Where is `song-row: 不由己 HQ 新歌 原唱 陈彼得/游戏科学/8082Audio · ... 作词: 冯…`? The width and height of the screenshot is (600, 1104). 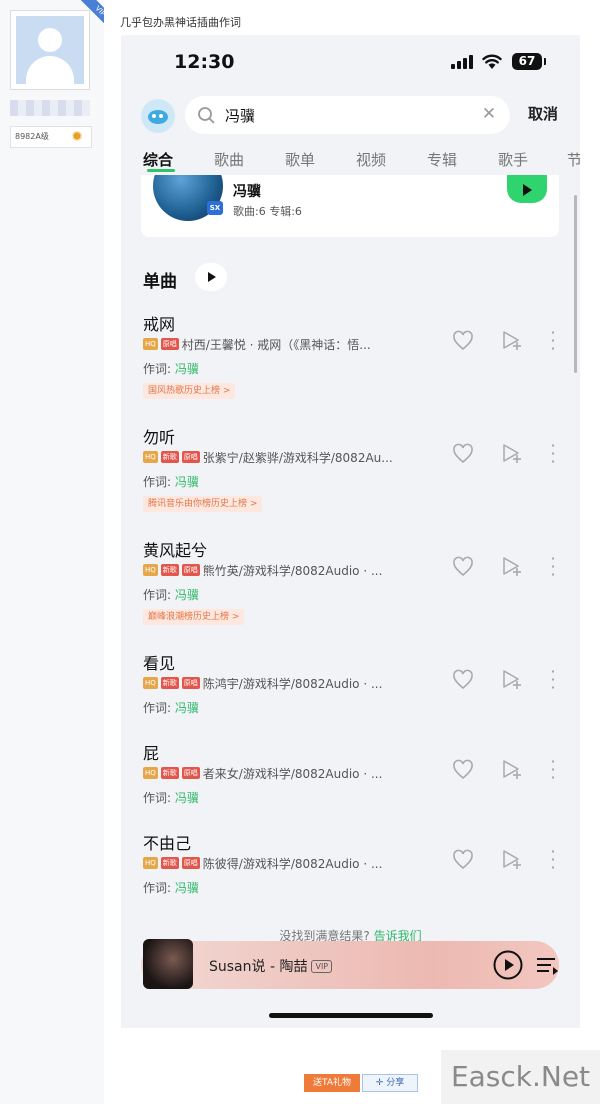 song-row: 不由己 HQ 新歌 原唱 陈彼得/游戏科学/8082Audio · ... 作词: 冯… is located at coordinates (350, 880).